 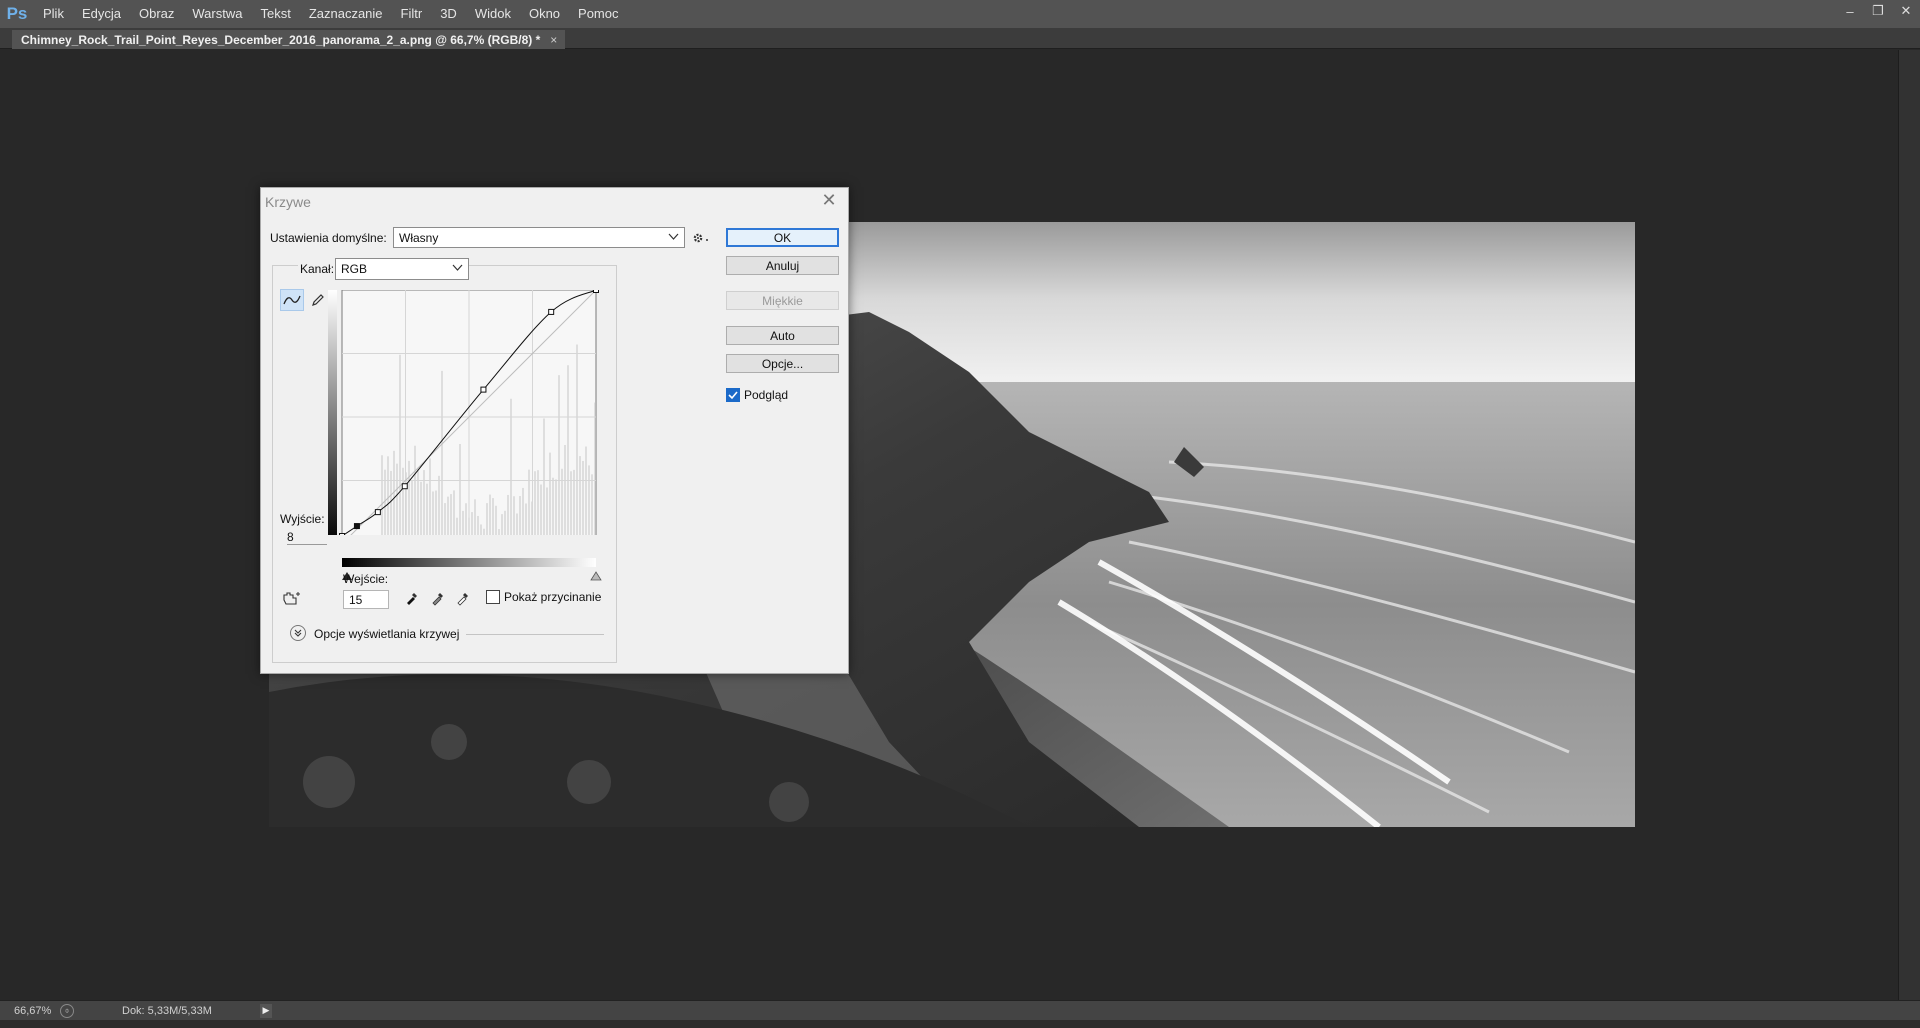 What do you see at coordinates (366, 579) in the screenshot?
I see `input-label: Wejście:` at bounding box center [366, 579].